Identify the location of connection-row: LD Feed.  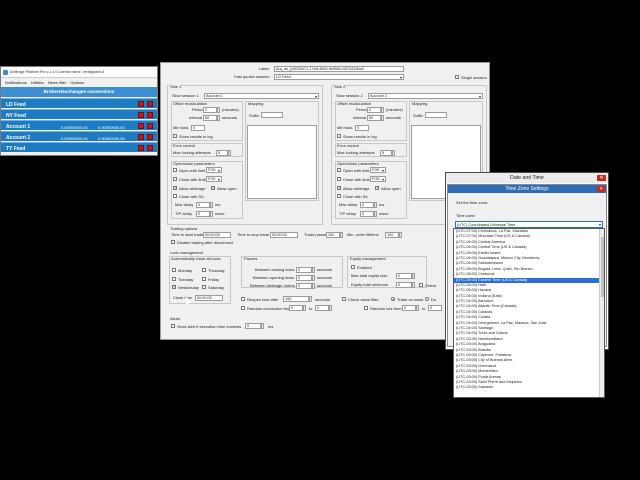
(79, 103).